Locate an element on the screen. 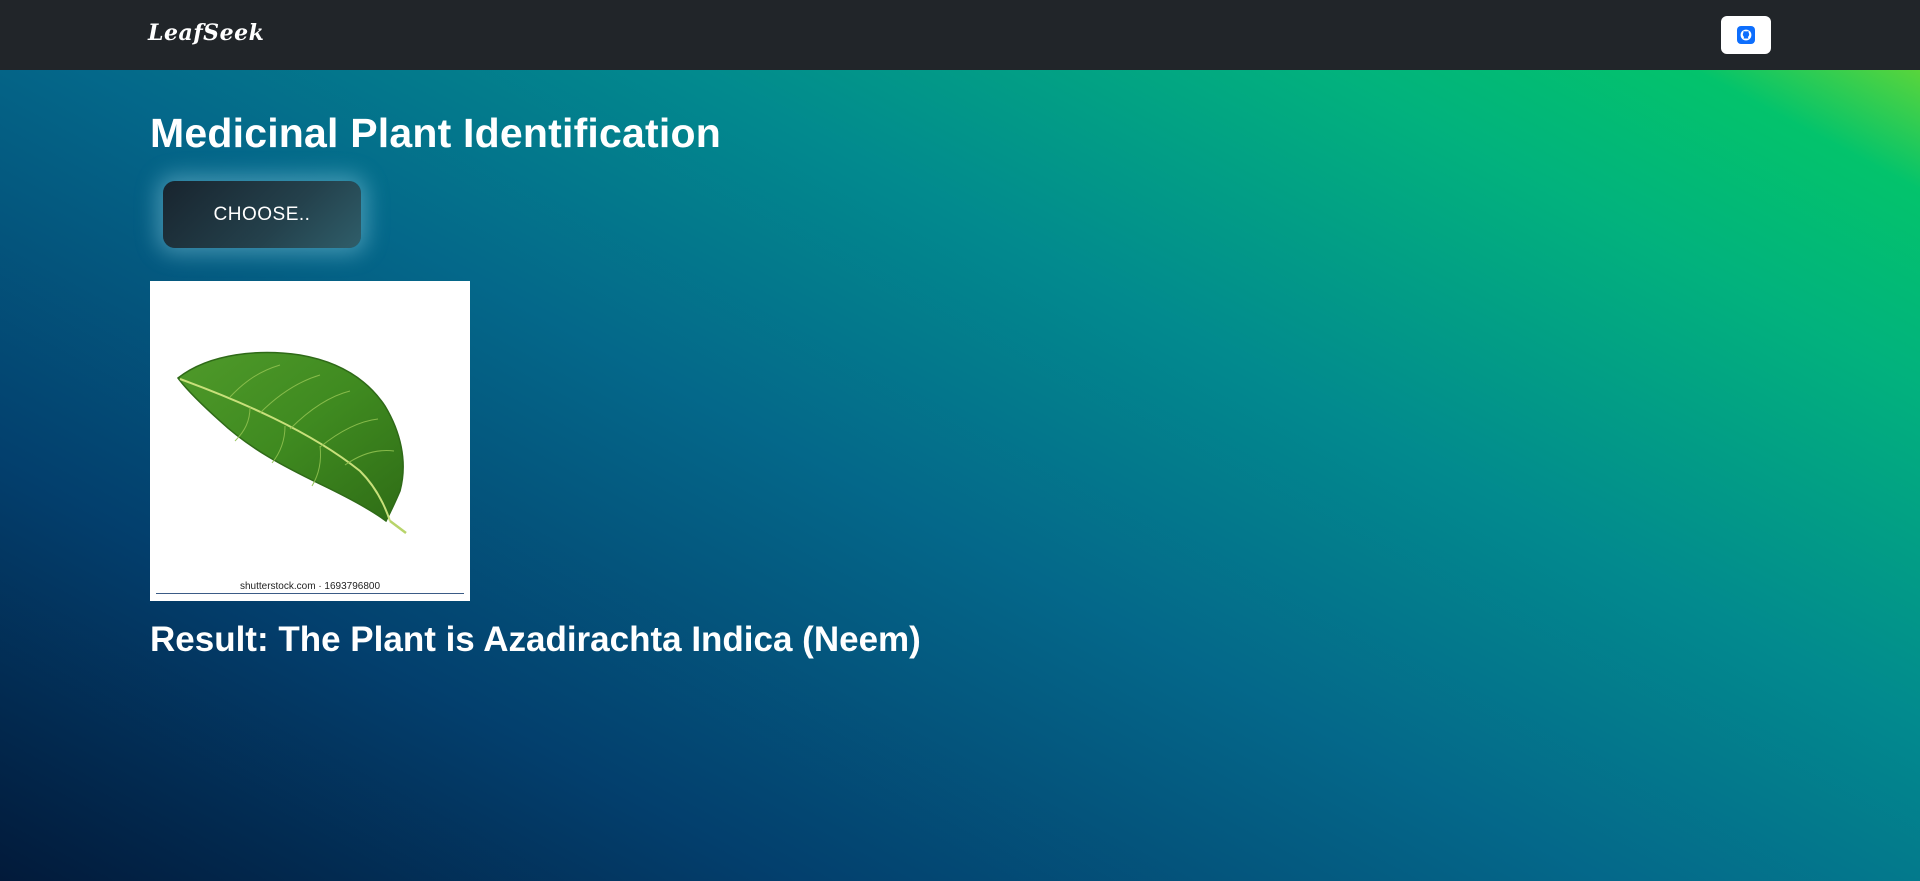 This screenshot has height=881, width=1920. image-watermark: shutterstock.com · 1693796800 is located at coordinates (310, 586).